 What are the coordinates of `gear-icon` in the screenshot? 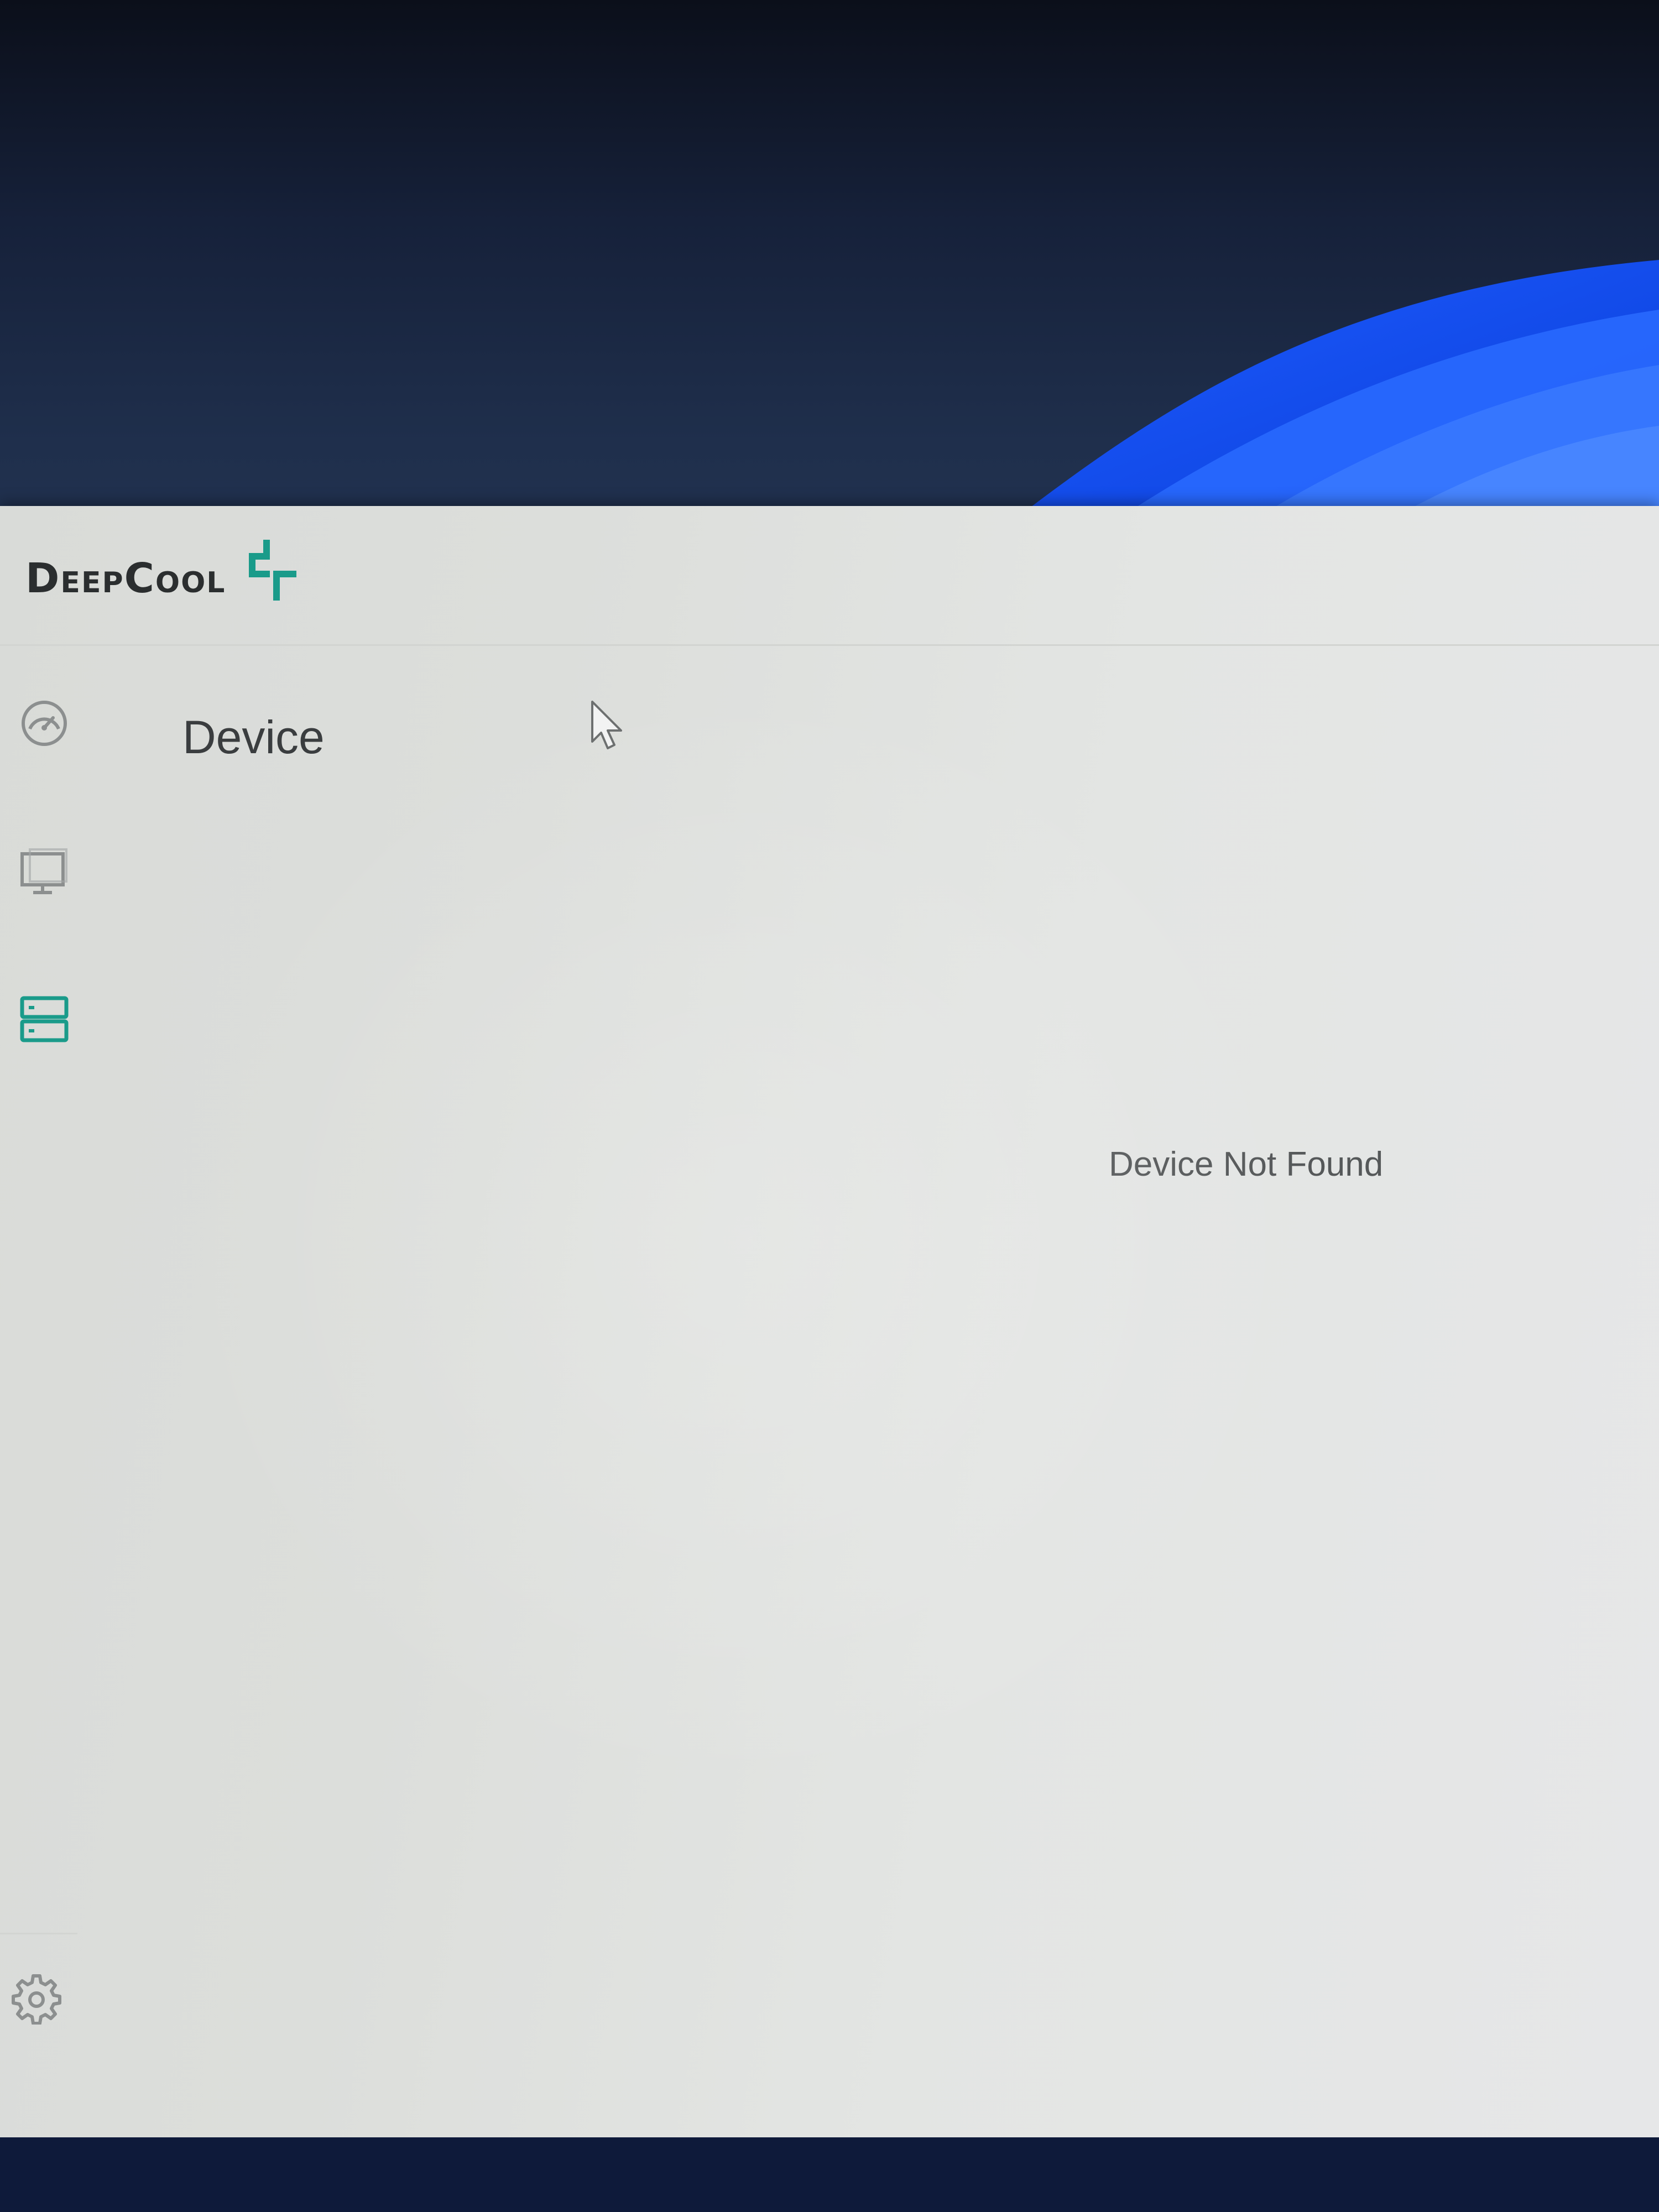 It's located at (37, 2000).